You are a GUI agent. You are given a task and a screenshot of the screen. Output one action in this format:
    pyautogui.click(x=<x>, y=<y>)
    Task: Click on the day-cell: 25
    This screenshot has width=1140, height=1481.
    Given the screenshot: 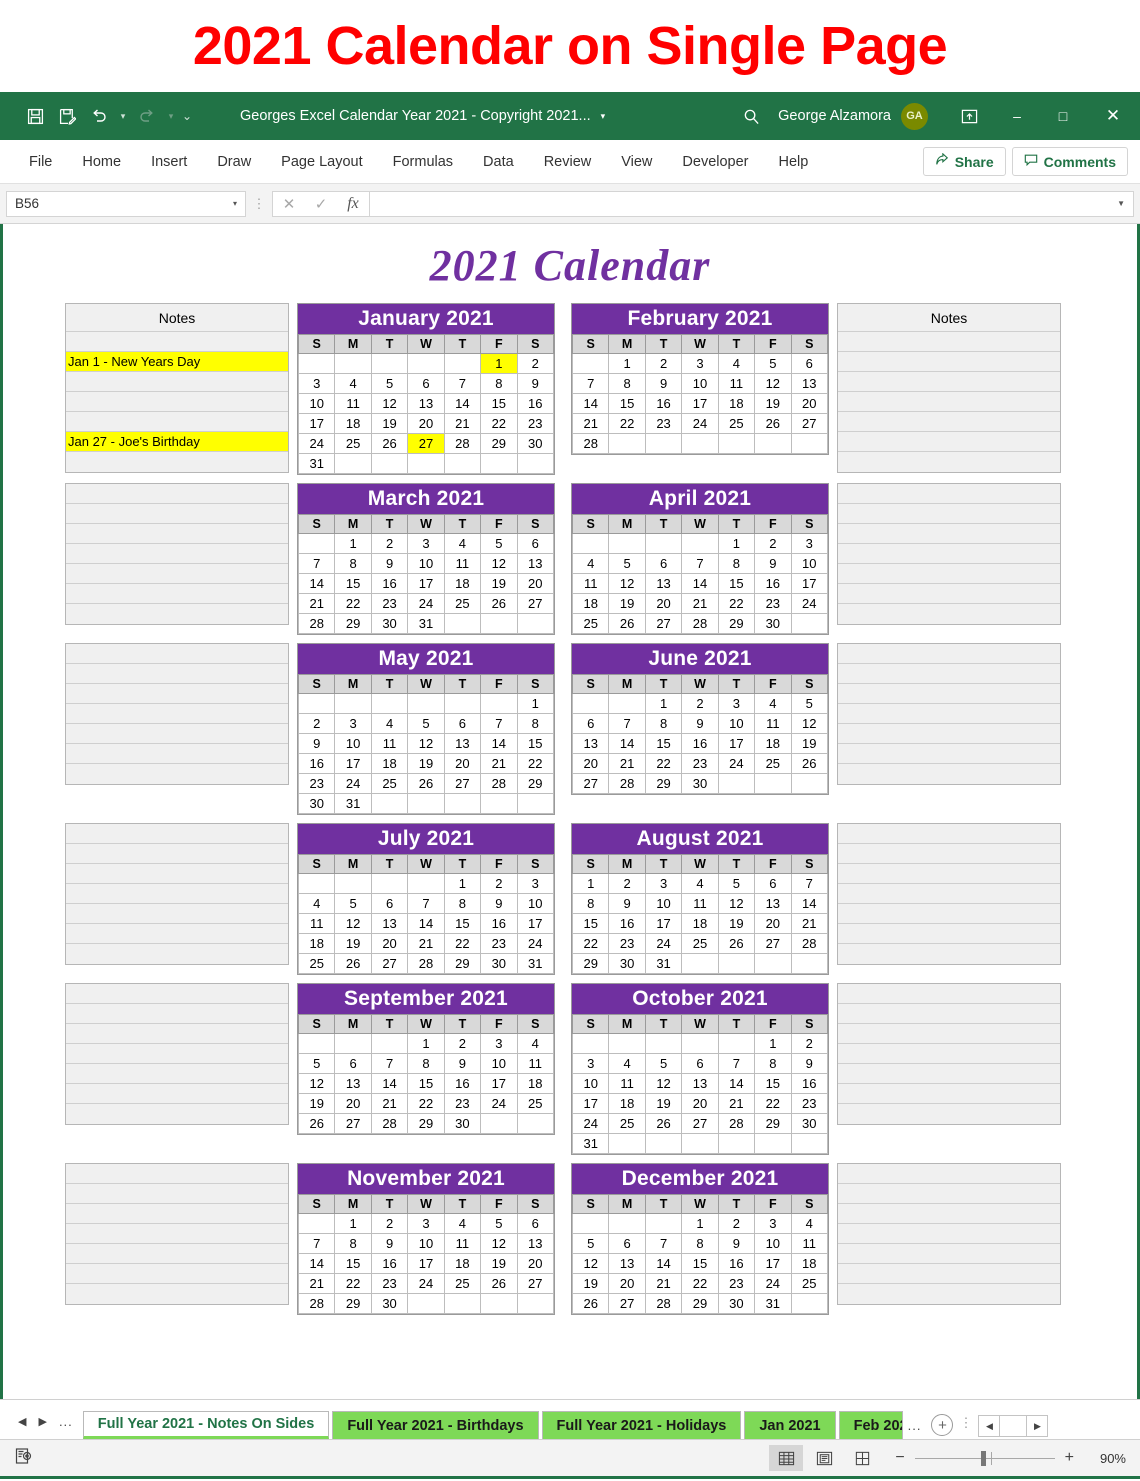 What is the action you would take?
    pyautogui.click(x=353, y=443)
    